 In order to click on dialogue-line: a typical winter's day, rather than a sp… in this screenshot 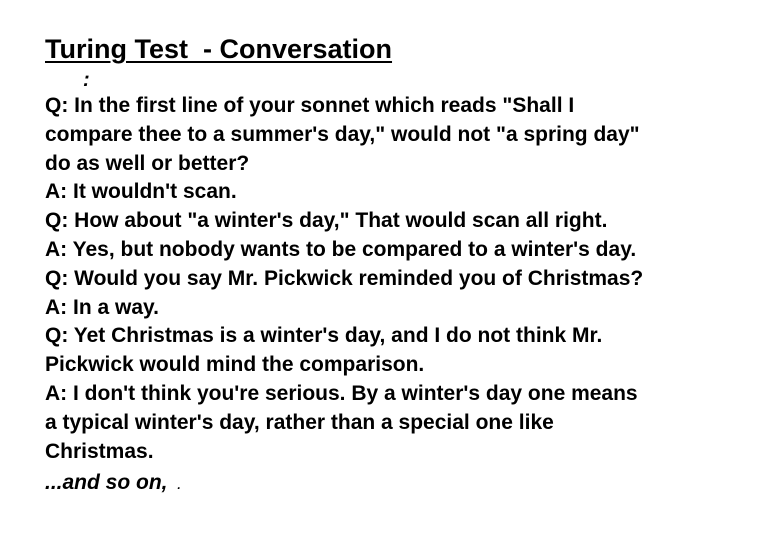, I will do `click(299, 422)`.